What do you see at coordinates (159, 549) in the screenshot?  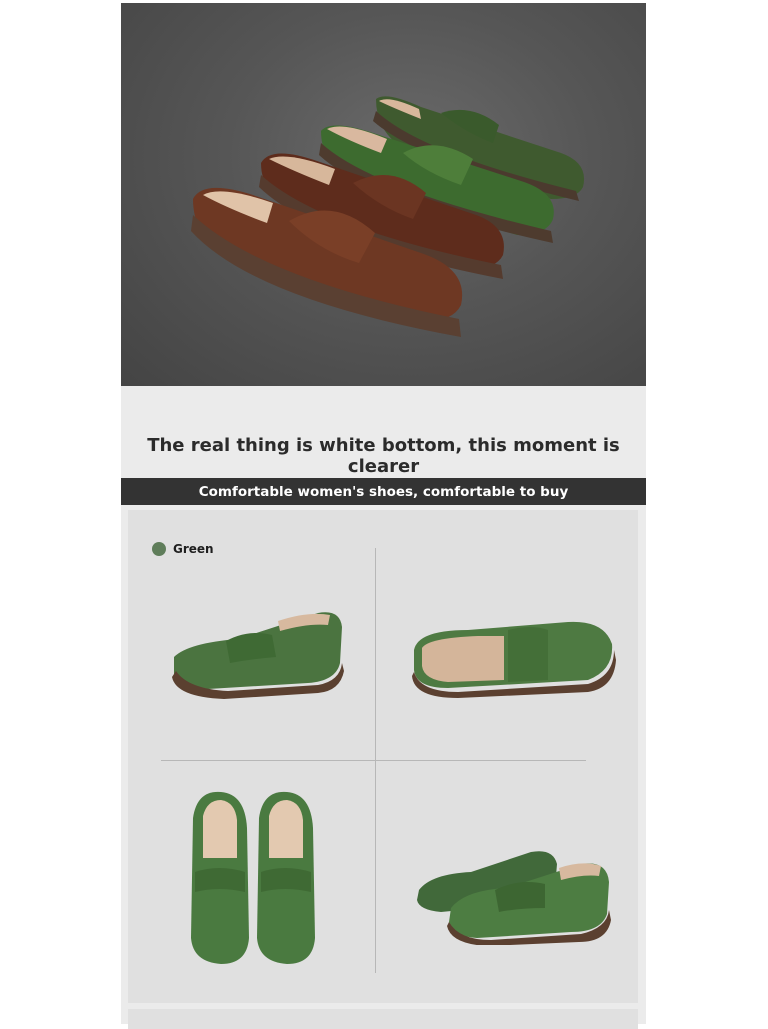 I see `color-swatch-green` at bounding box center [159, 549].